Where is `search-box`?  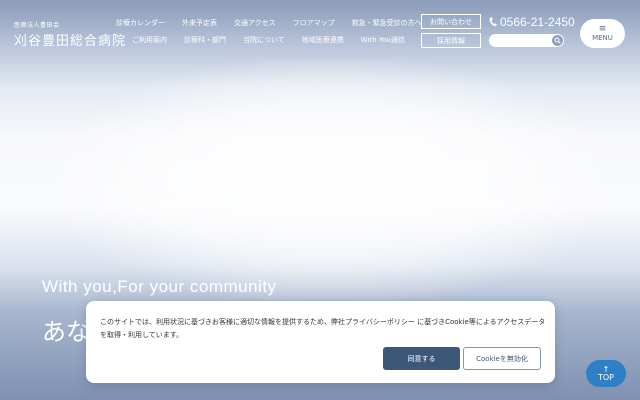 search-box is located at coordinates (526, 40).